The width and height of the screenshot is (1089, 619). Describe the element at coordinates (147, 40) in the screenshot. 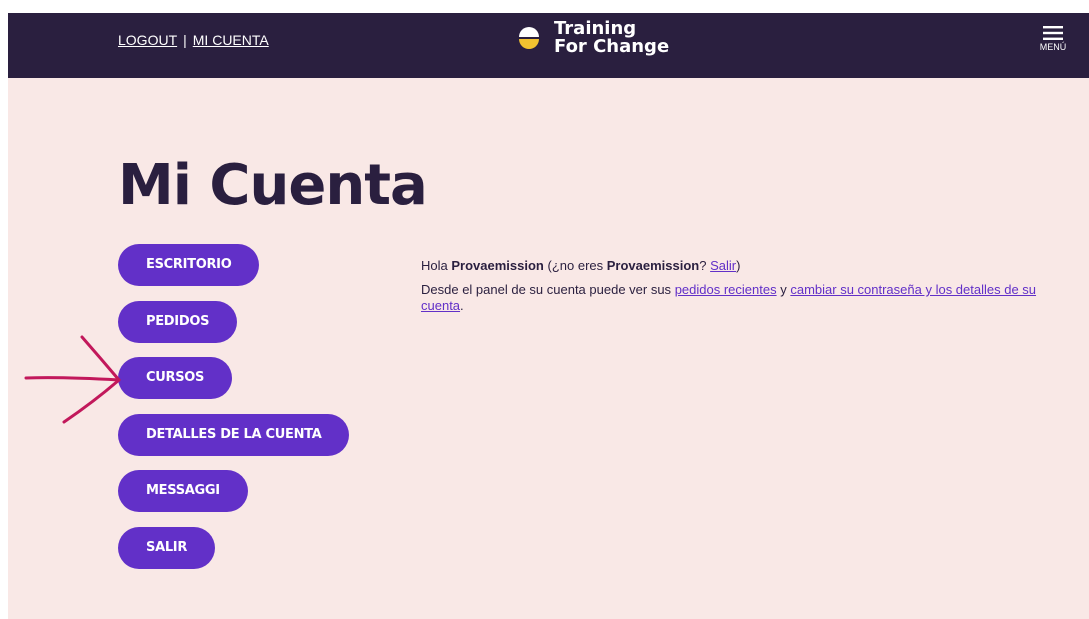

I see `logout-link: LOGOUT` at that location.